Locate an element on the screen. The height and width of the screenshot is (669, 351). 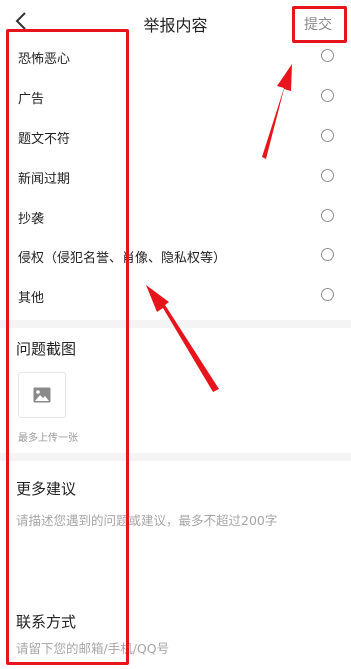
annotation-arrow-up is located at coordinates (277, 111).